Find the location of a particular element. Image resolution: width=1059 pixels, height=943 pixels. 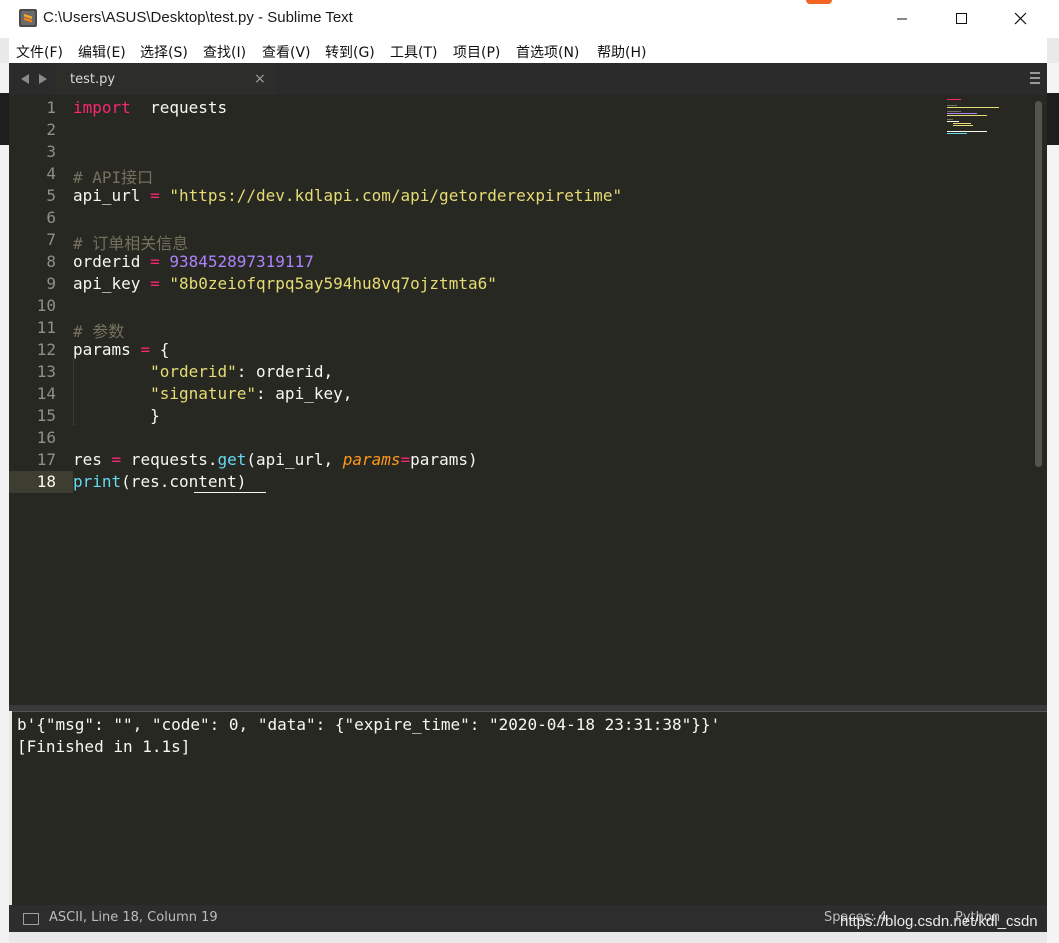

code-token: # 订单相关信息 is located at coordinates (131, 243).